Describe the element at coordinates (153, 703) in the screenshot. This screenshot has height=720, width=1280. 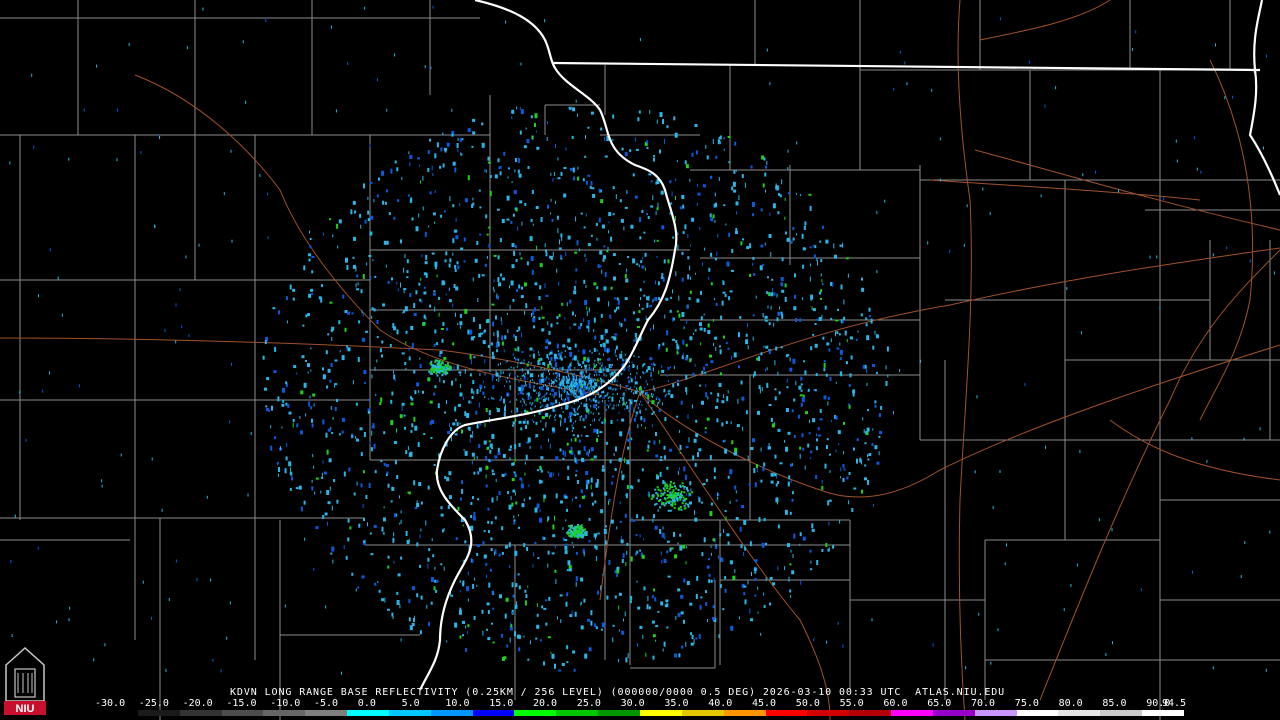
I see `colorscale-label: -25.0` at that location.